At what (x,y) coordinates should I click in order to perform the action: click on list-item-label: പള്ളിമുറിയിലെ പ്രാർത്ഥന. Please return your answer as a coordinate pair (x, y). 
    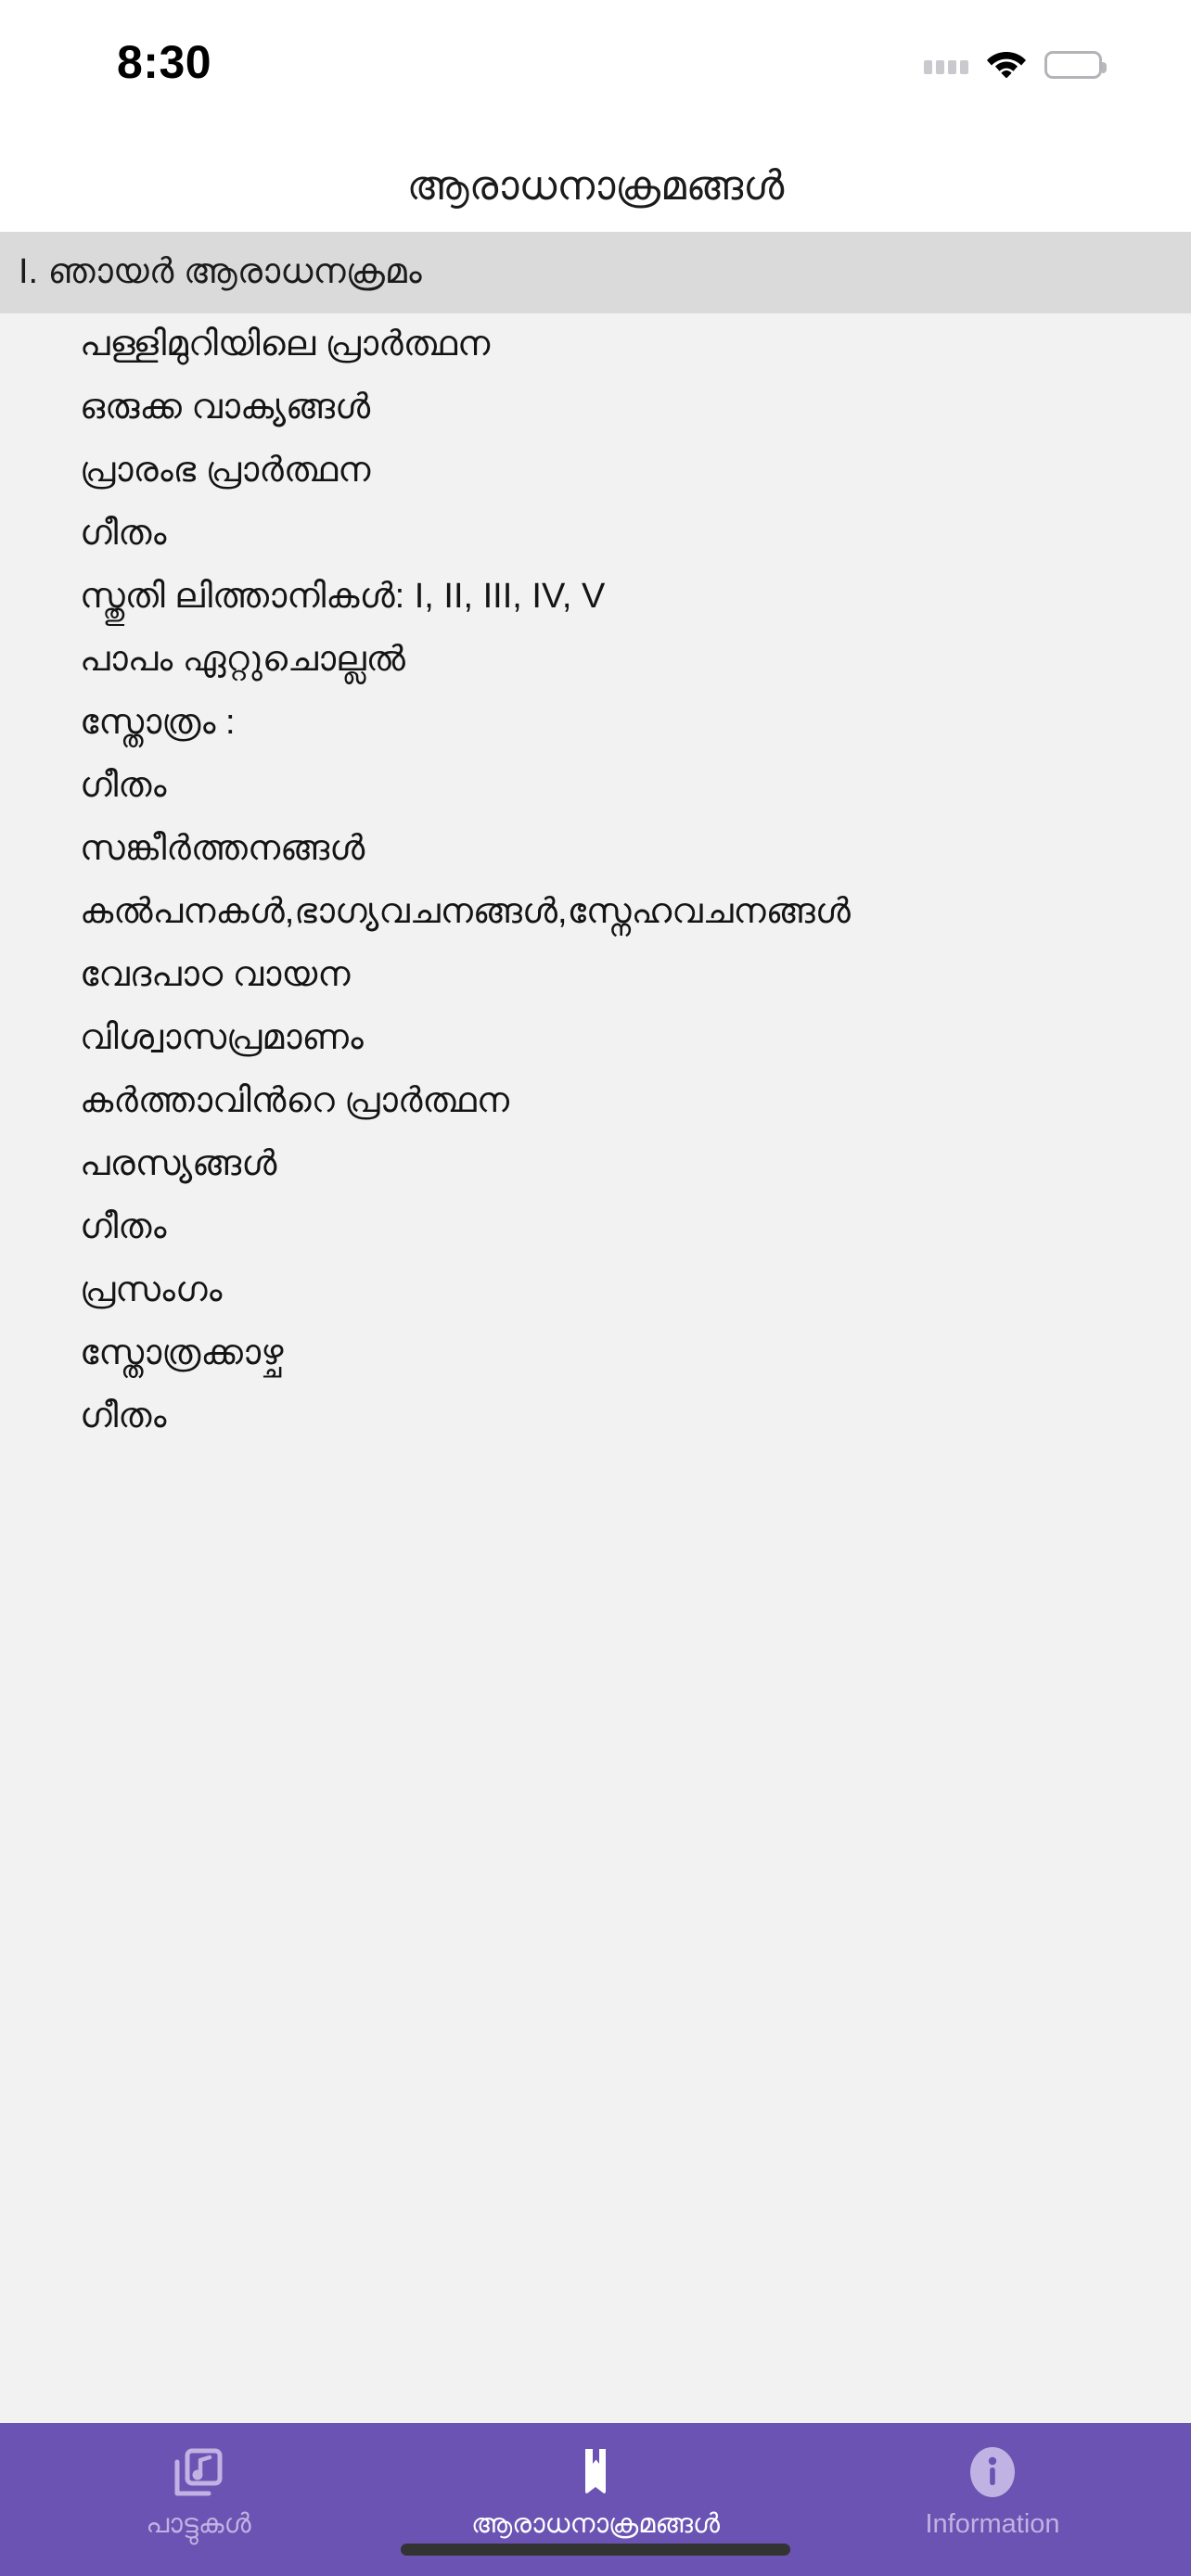
    Looking at the image, I should click on (285, 344).